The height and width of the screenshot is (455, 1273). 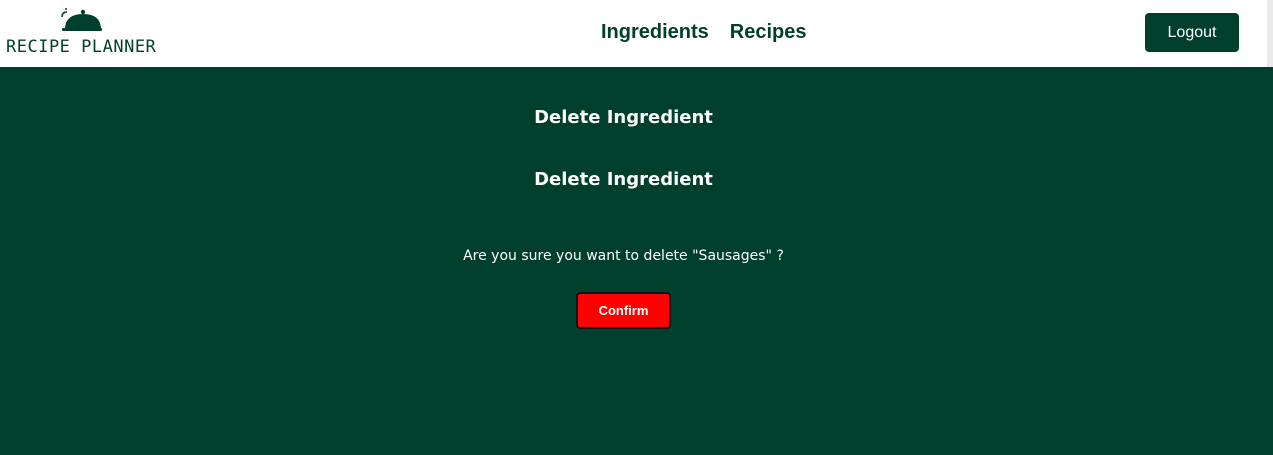 I want to click on logout-button: Logout, so click(x=1192, y=32).